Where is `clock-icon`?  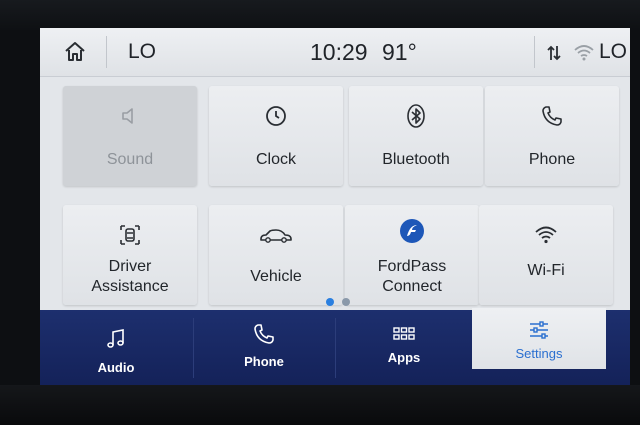 clock-icon is located at coordinates (276, 116).